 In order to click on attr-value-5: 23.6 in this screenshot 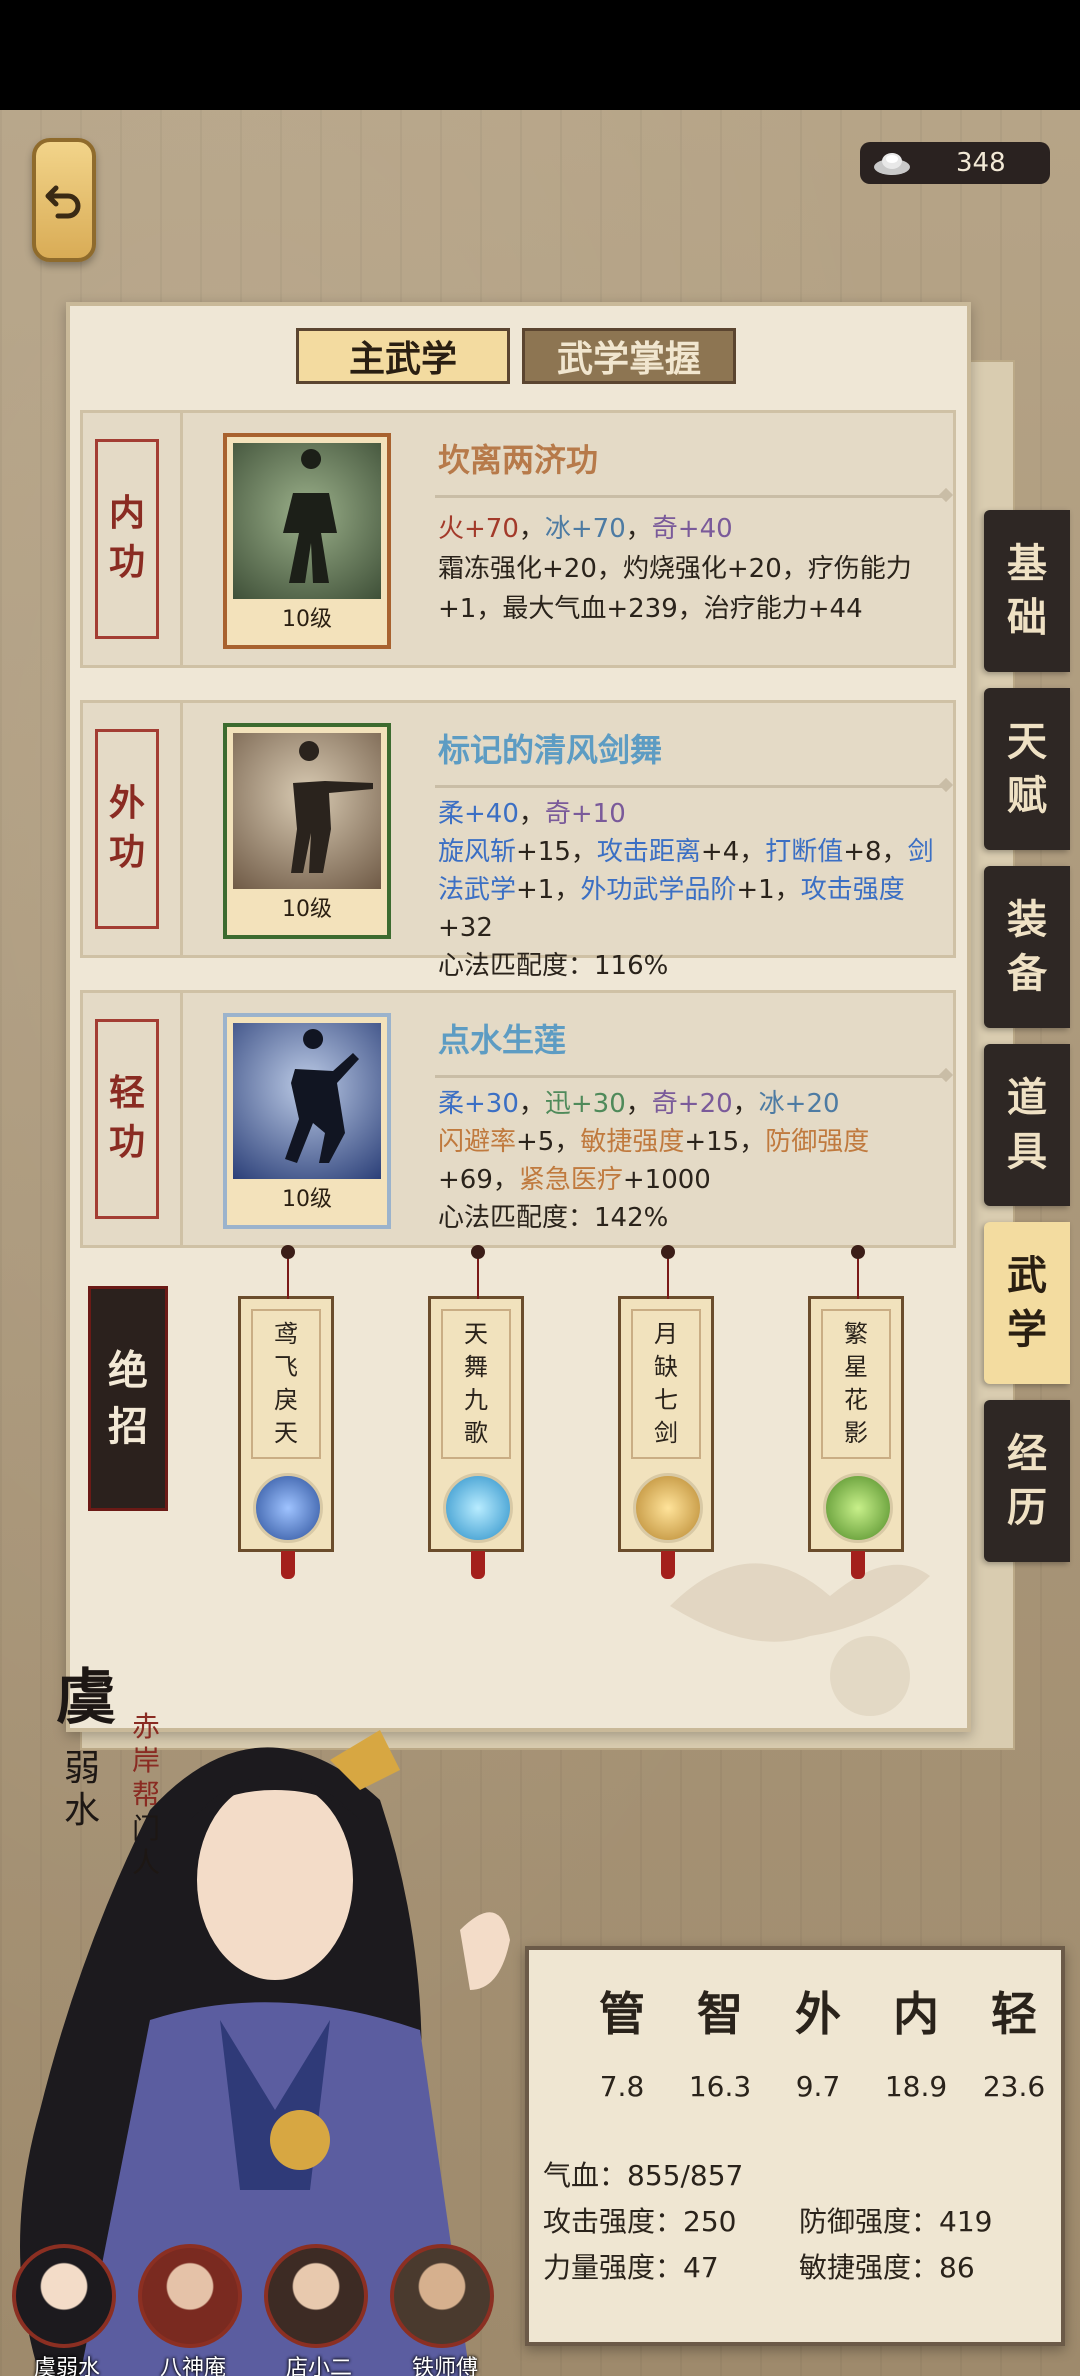, I will do `click(1014, 2086)`.